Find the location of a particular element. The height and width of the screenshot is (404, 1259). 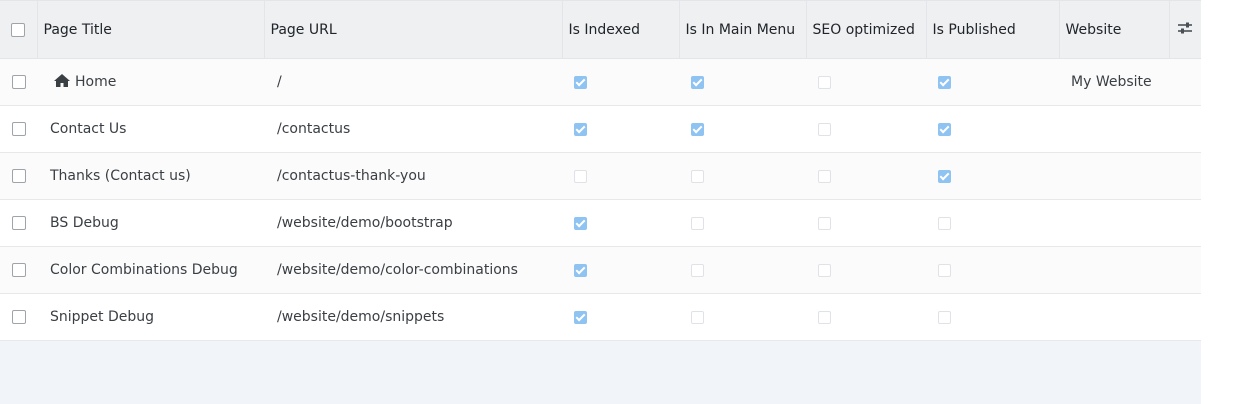

cell-page-title: BS Debug is located at coordinates (150, 223).